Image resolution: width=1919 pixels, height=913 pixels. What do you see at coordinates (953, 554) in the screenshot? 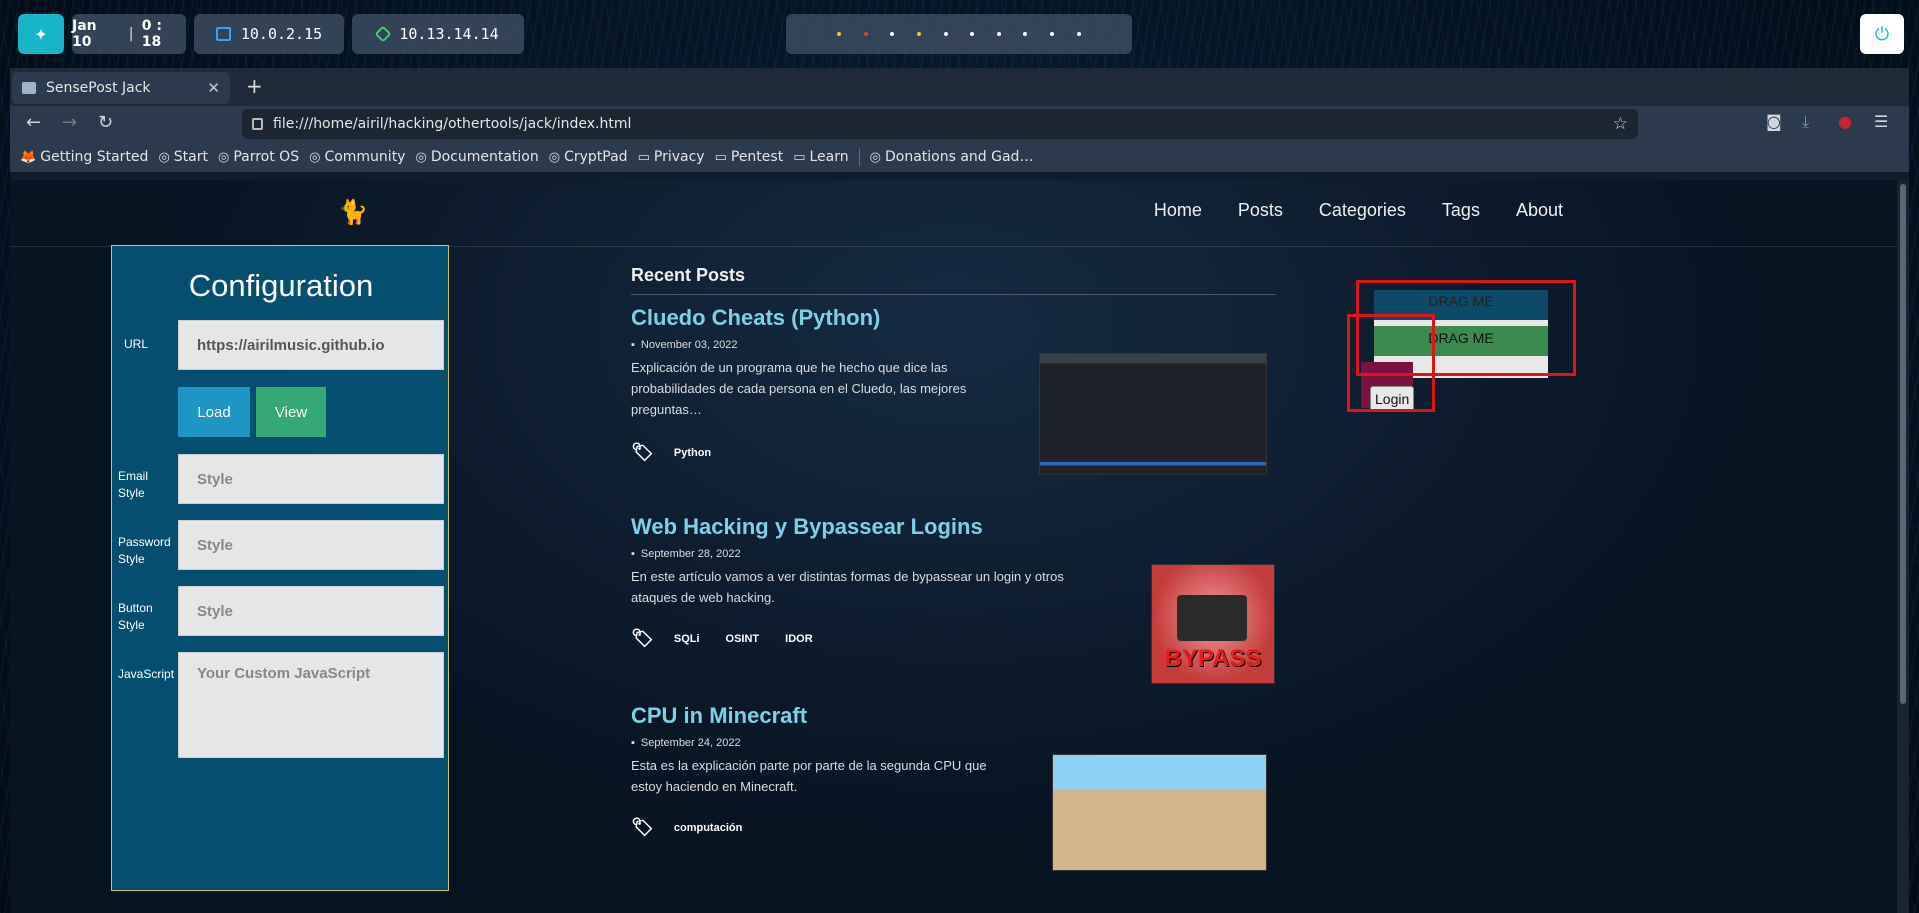
I see `post-date: September 28, 2022` at bounding box center [953, 554].